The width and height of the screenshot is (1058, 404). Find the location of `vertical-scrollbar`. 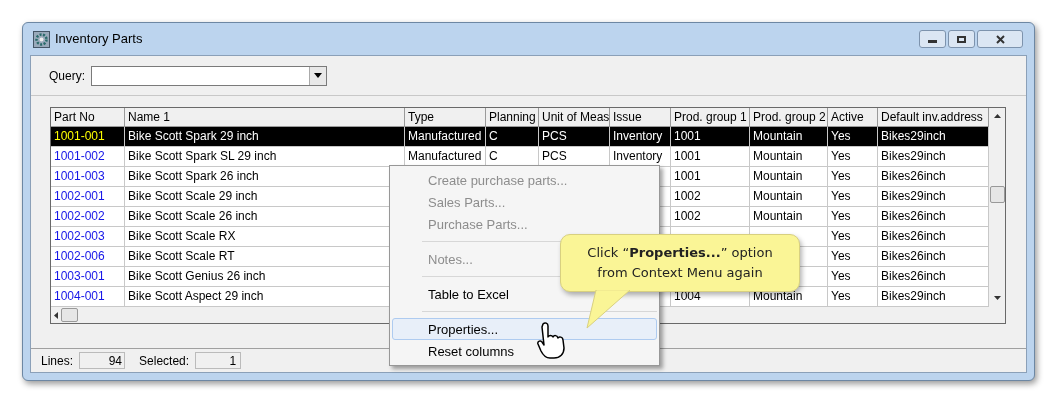

vertical-scrollbar is located at coordinates (997, 207).